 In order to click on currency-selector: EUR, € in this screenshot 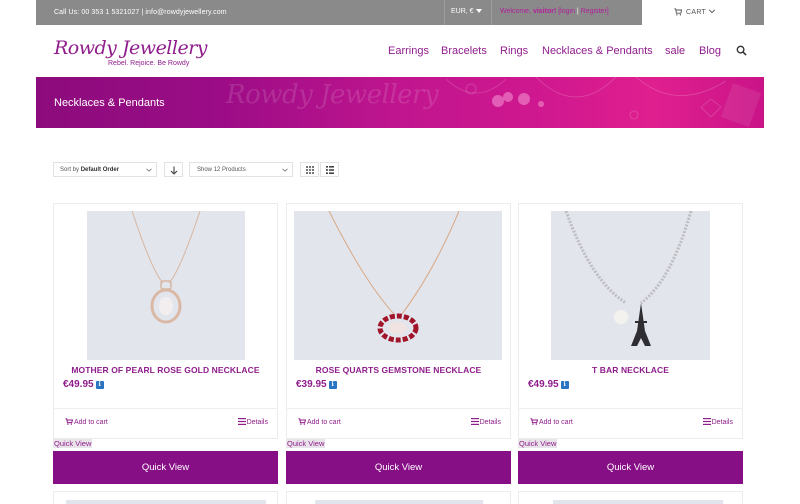, I will do `click(466, 11)`.